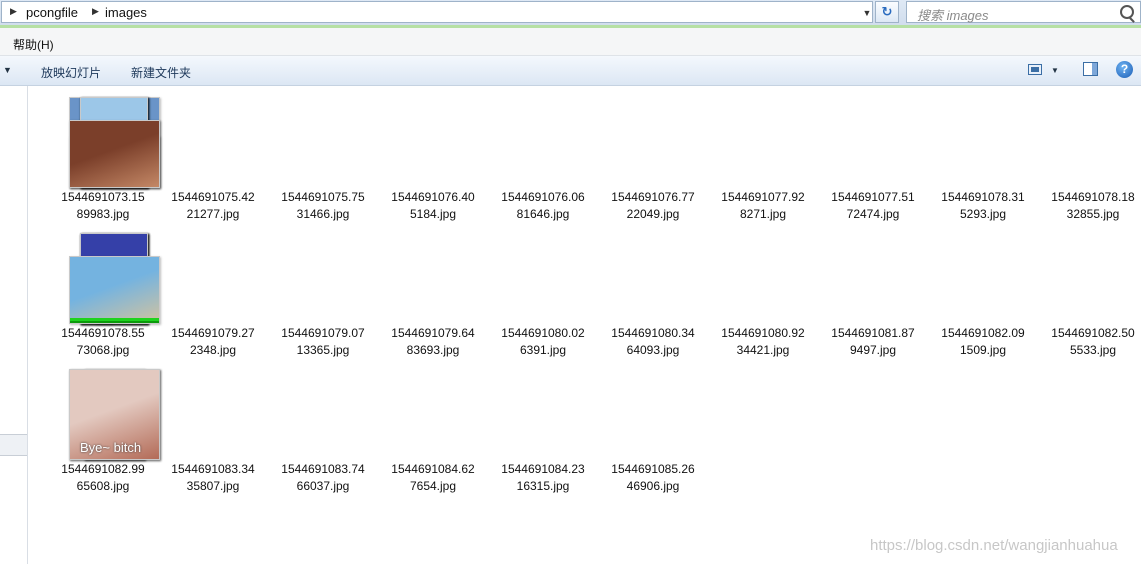  What do you see at coordinates (1127, 12) in the screenshot?
I see `search-icon` at bounding box center [1127, 12].